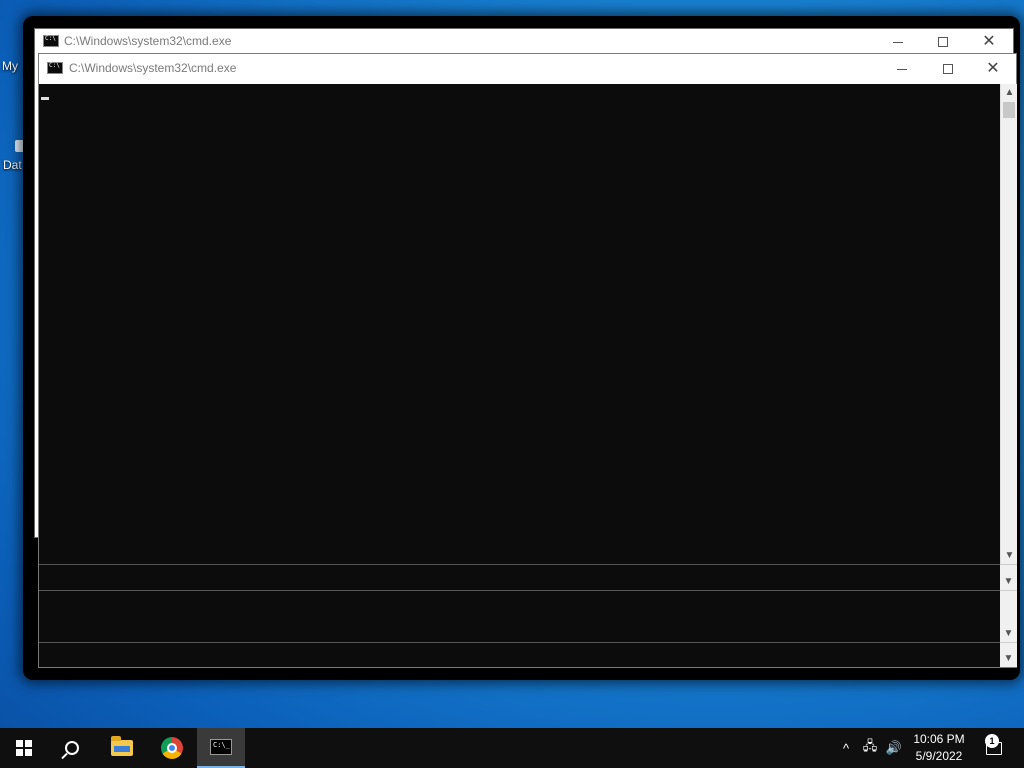 The image size is (1024, 768). I want to click on system-tray: ^ 🖧 🔊, so click(870, 748).